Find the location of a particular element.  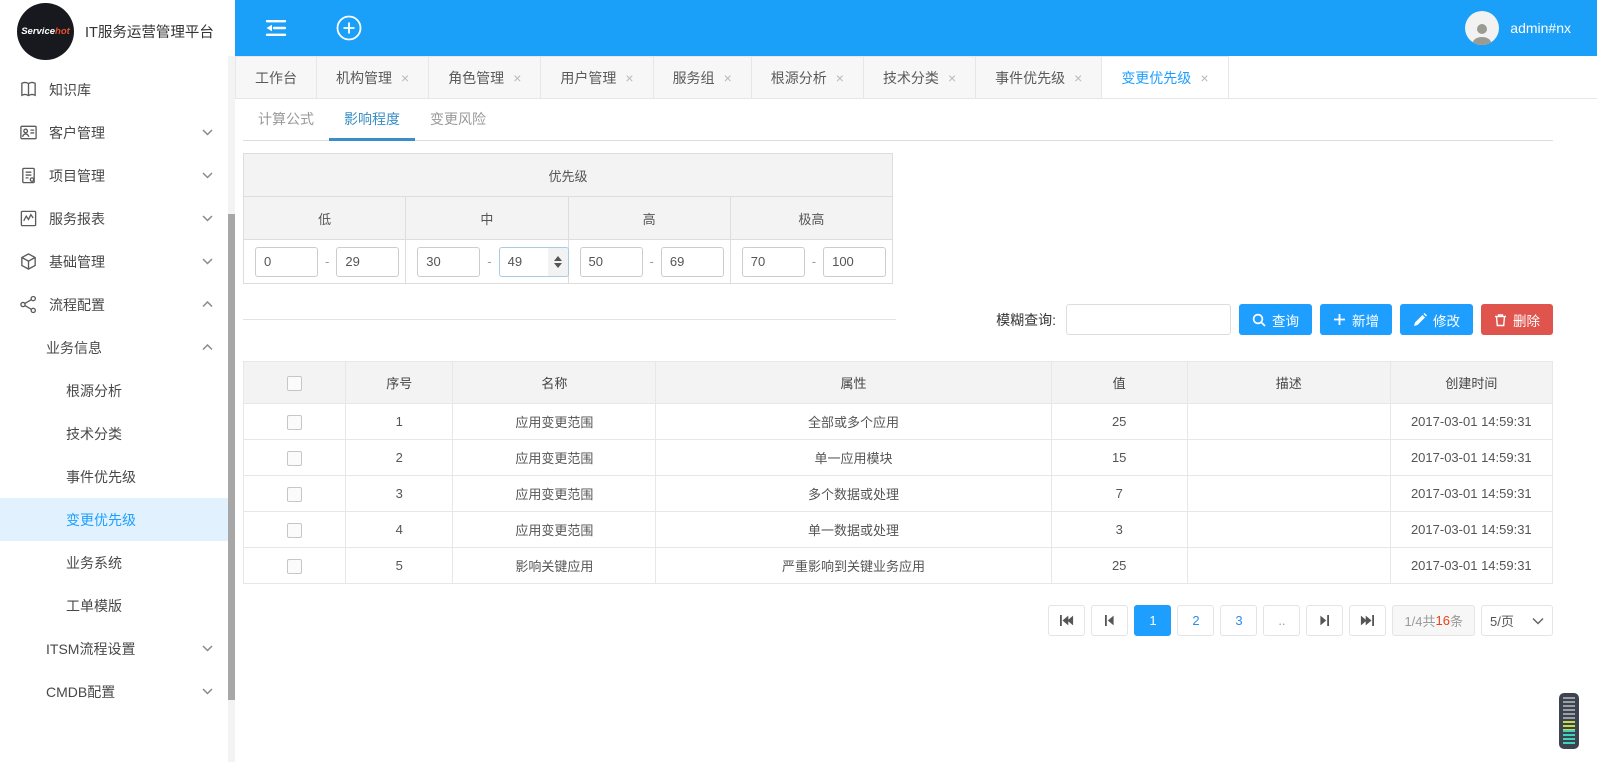

fuzzy-search-label: 模糊查询: is located at coordinates (1026, 319).